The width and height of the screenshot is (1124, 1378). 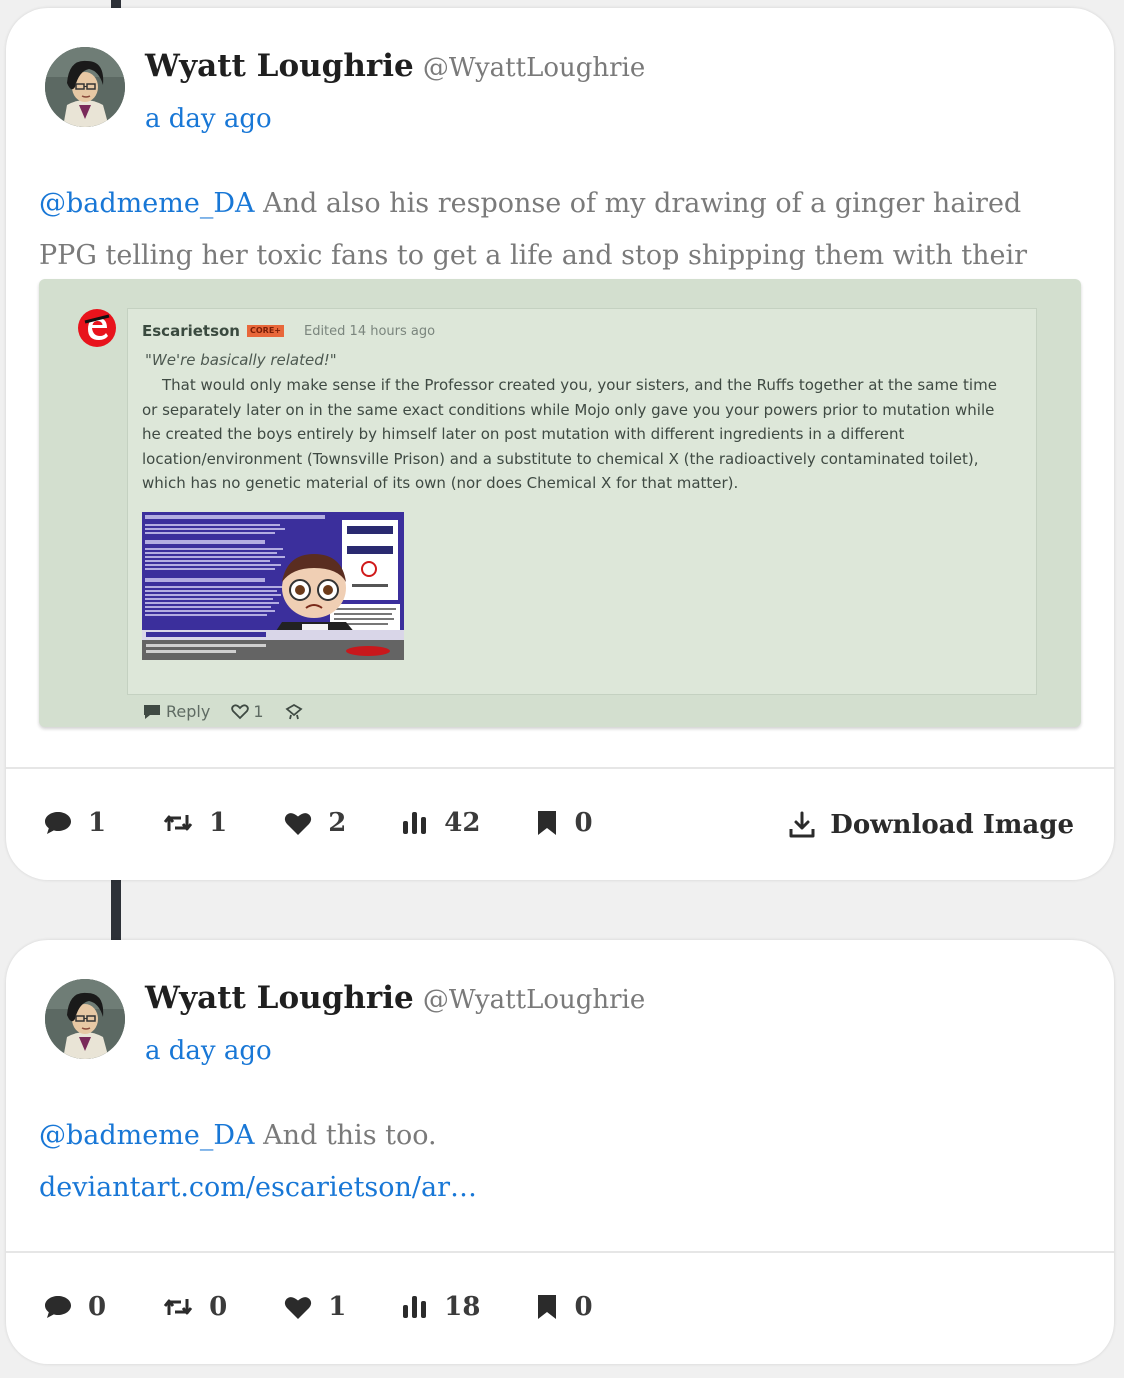 I want to click on view-count: 42, so click(x=462, y=823).